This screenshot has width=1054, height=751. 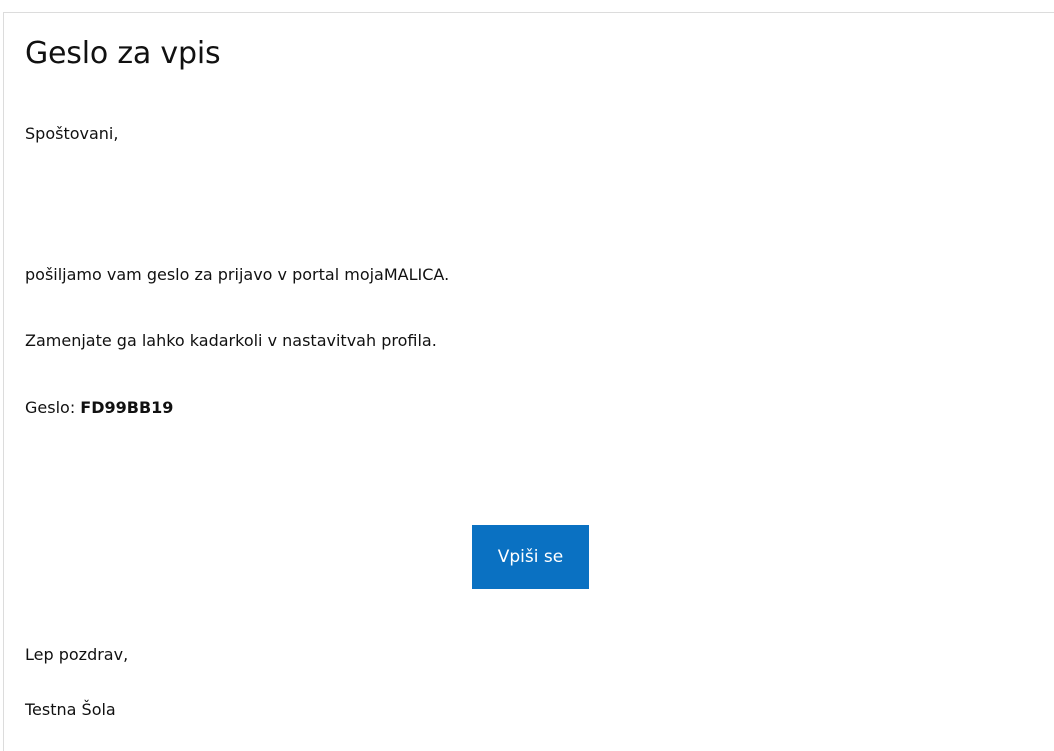 What do you see at coordinates (50, 407) in the screenshot?
I see `password-label: Geslo:` at bounding box center [50, 407].